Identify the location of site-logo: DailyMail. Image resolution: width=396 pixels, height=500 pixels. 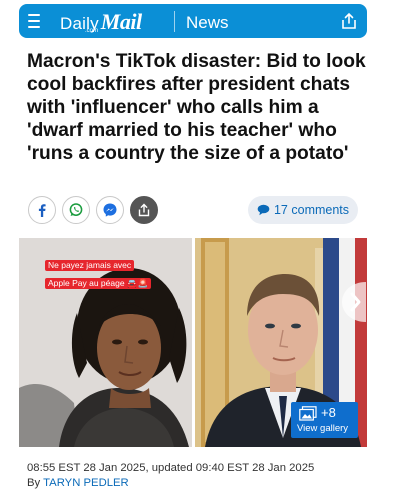
(101, 22).